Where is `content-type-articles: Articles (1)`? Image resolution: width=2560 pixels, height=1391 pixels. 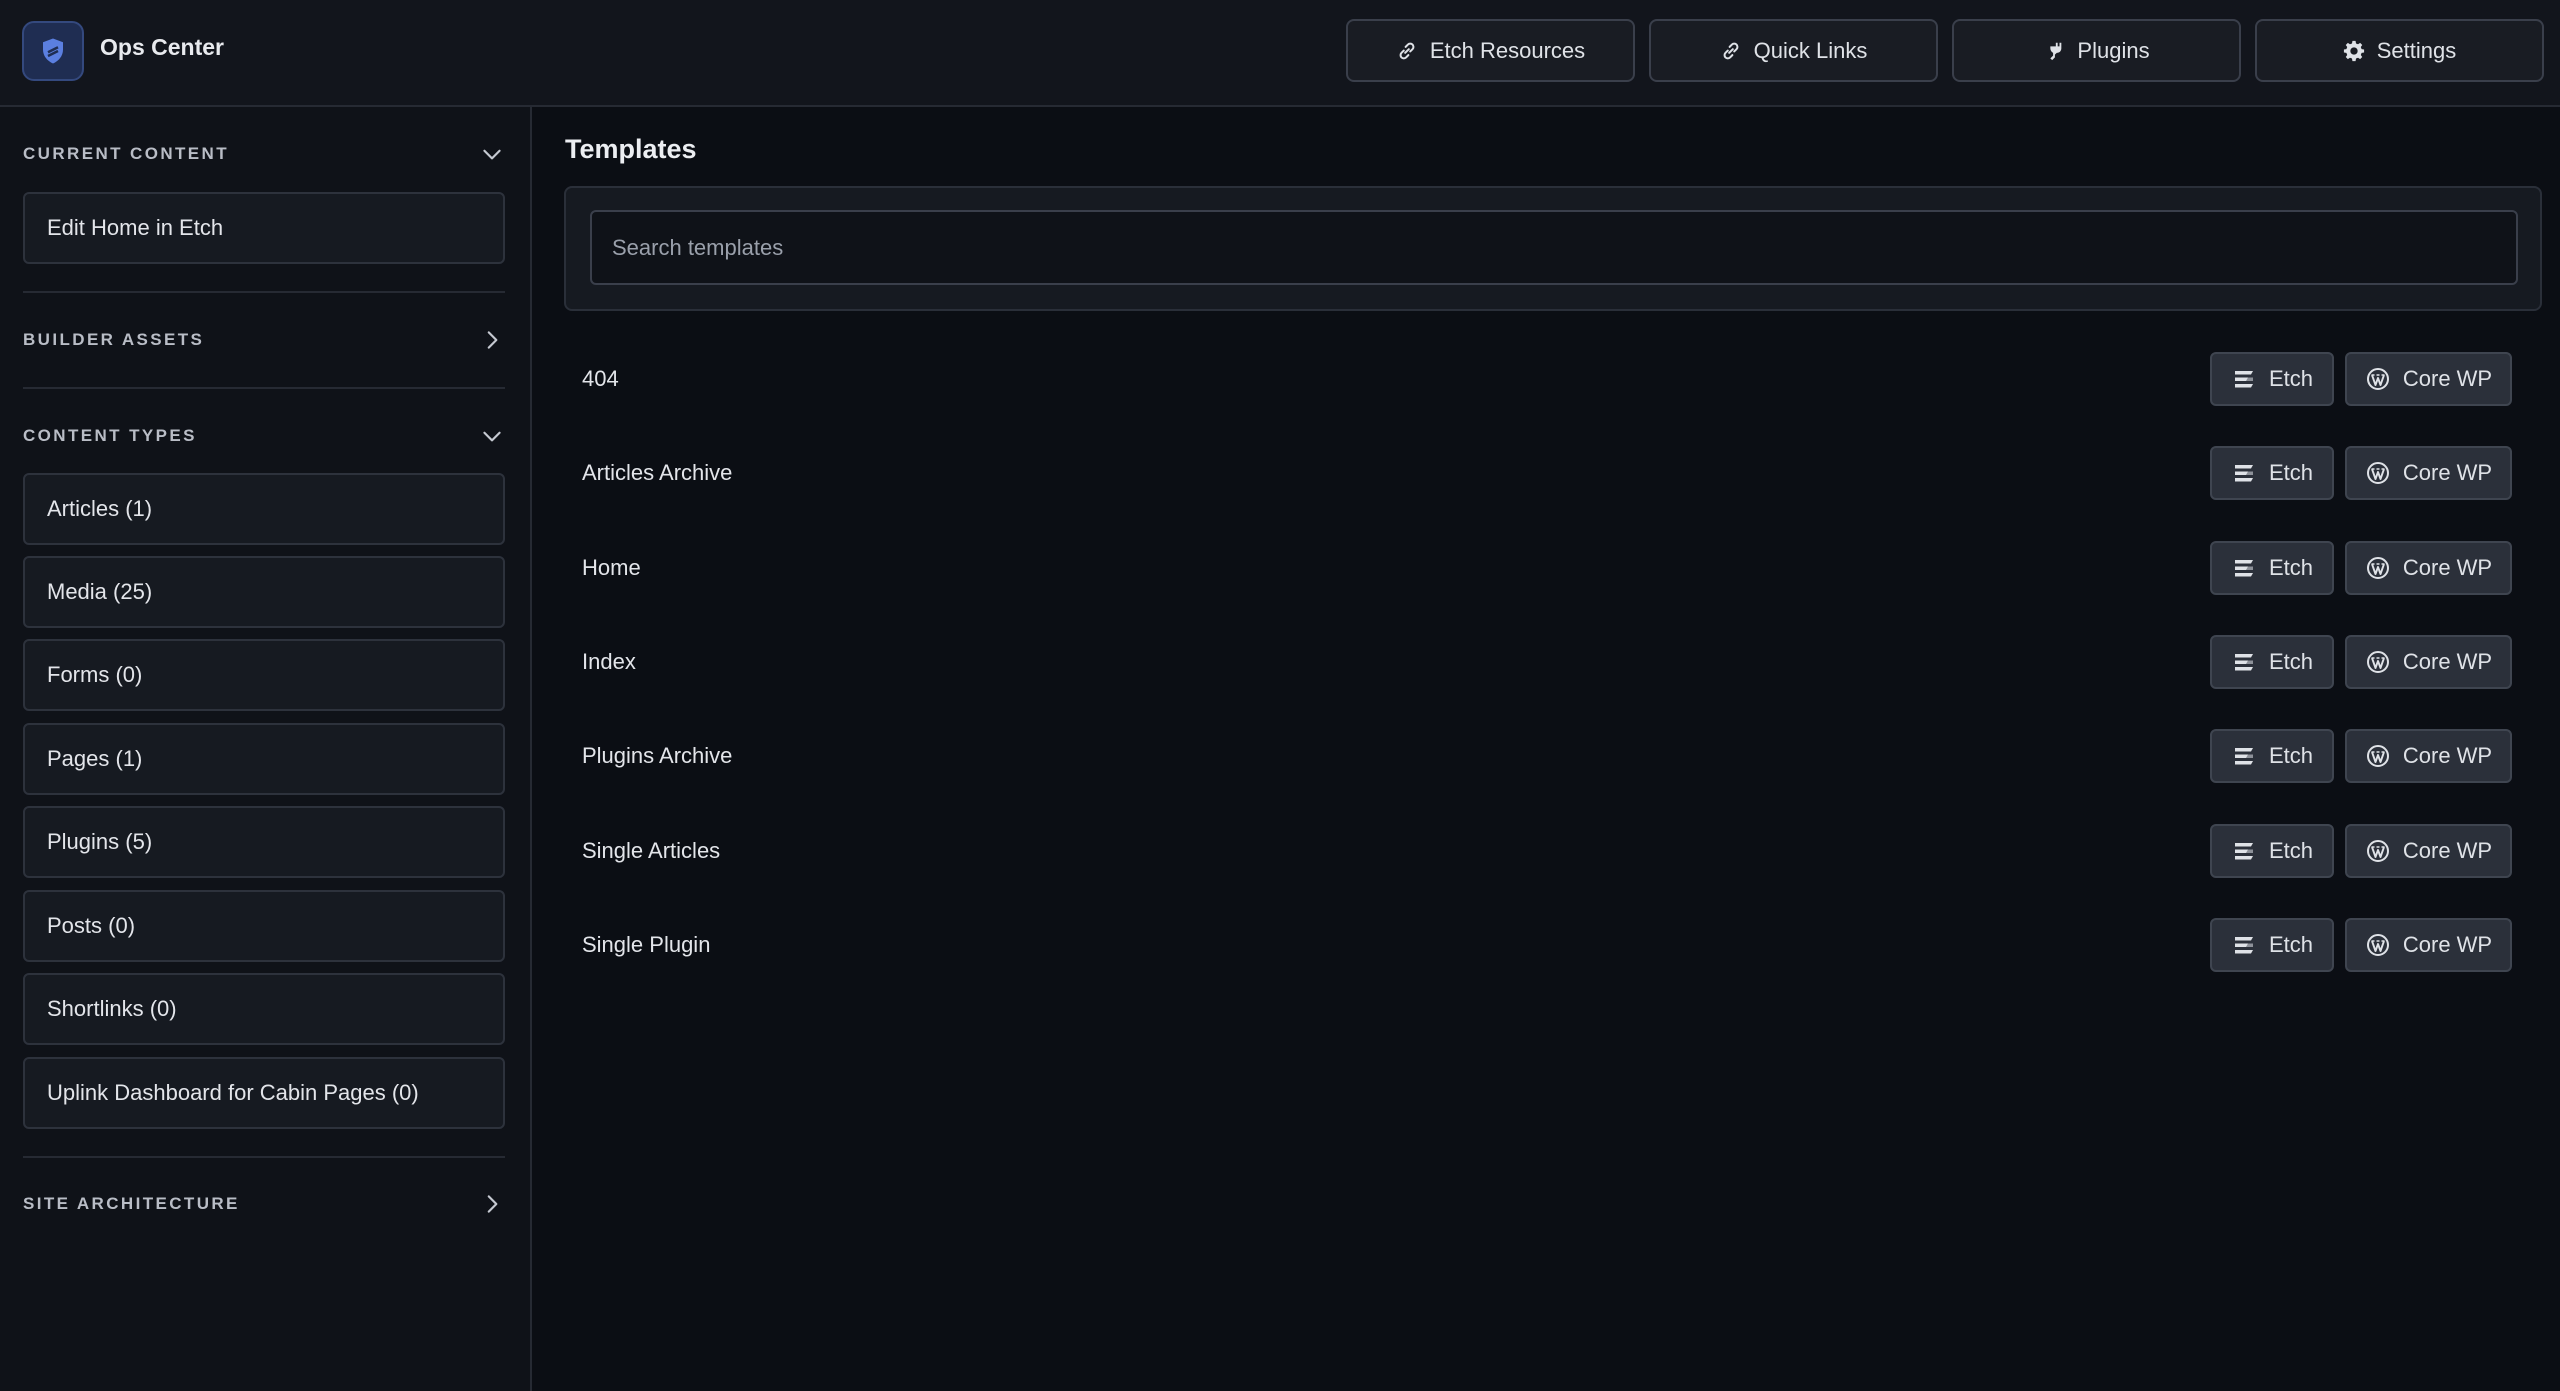
content-type-articles: Articles (1) is located at coordinates (264, 509).